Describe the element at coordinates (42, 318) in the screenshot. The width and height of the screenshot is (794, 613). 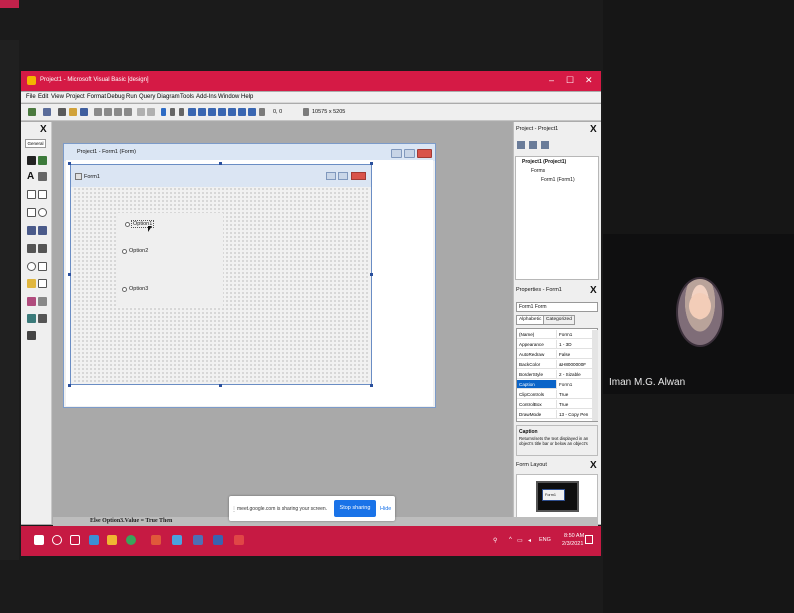
I see `data-tool-icon` at that location.